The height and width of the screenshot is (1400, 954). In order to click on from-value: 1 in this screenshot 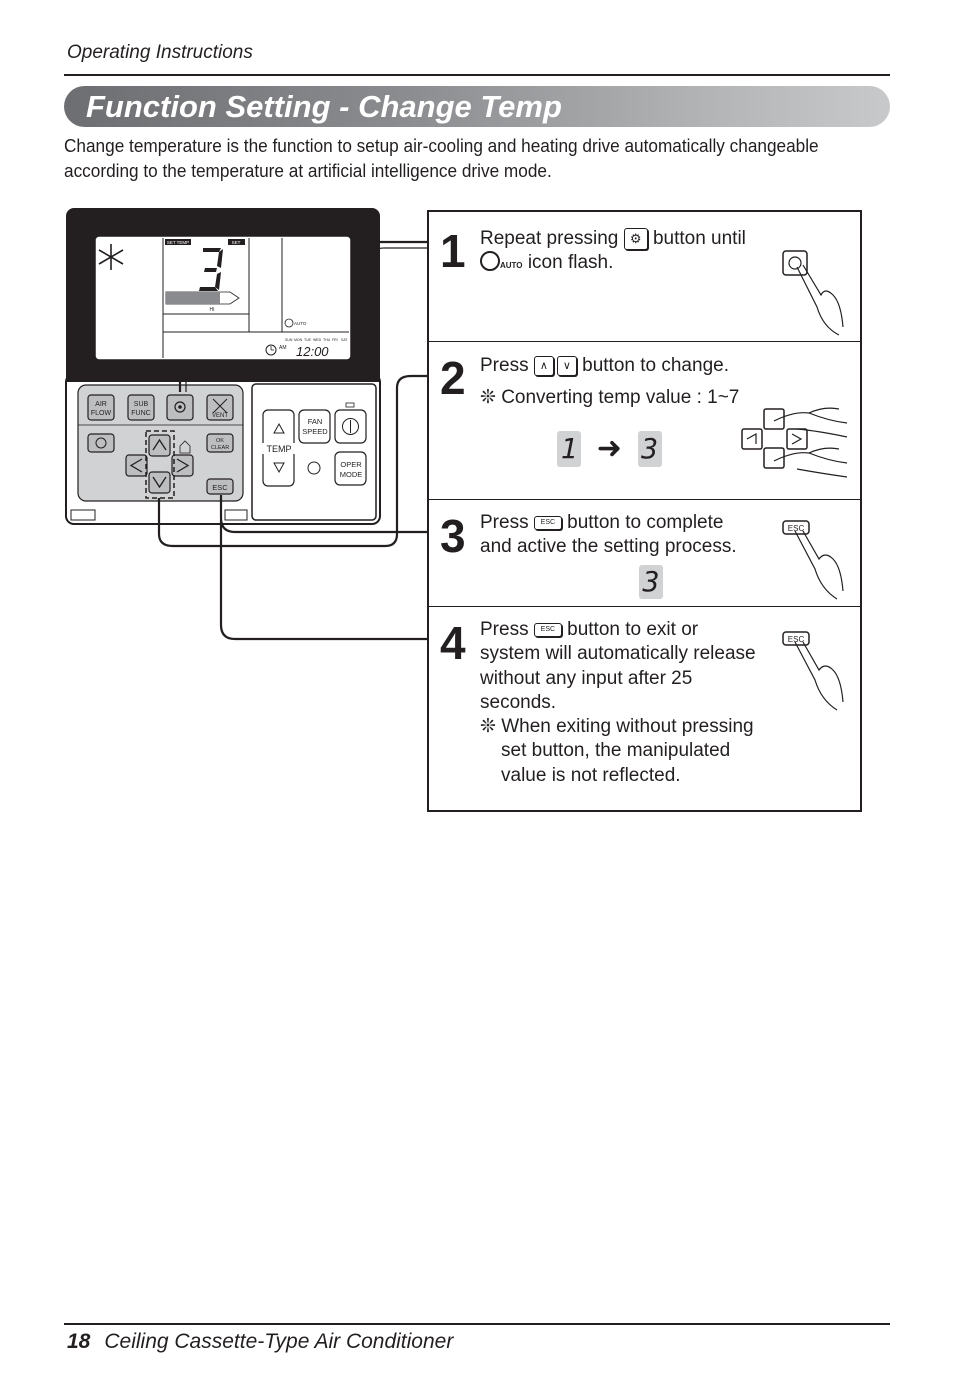, I will do `click(569, 449)`.